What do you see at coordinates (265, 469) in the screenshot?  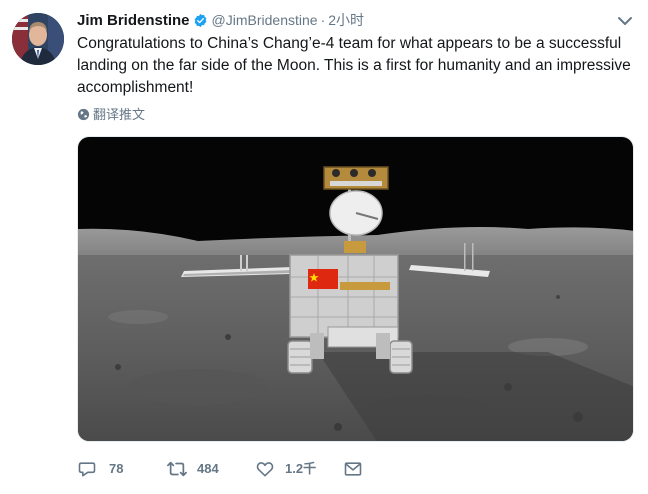 I see `heart-icon` at bounding box center [265, 469].